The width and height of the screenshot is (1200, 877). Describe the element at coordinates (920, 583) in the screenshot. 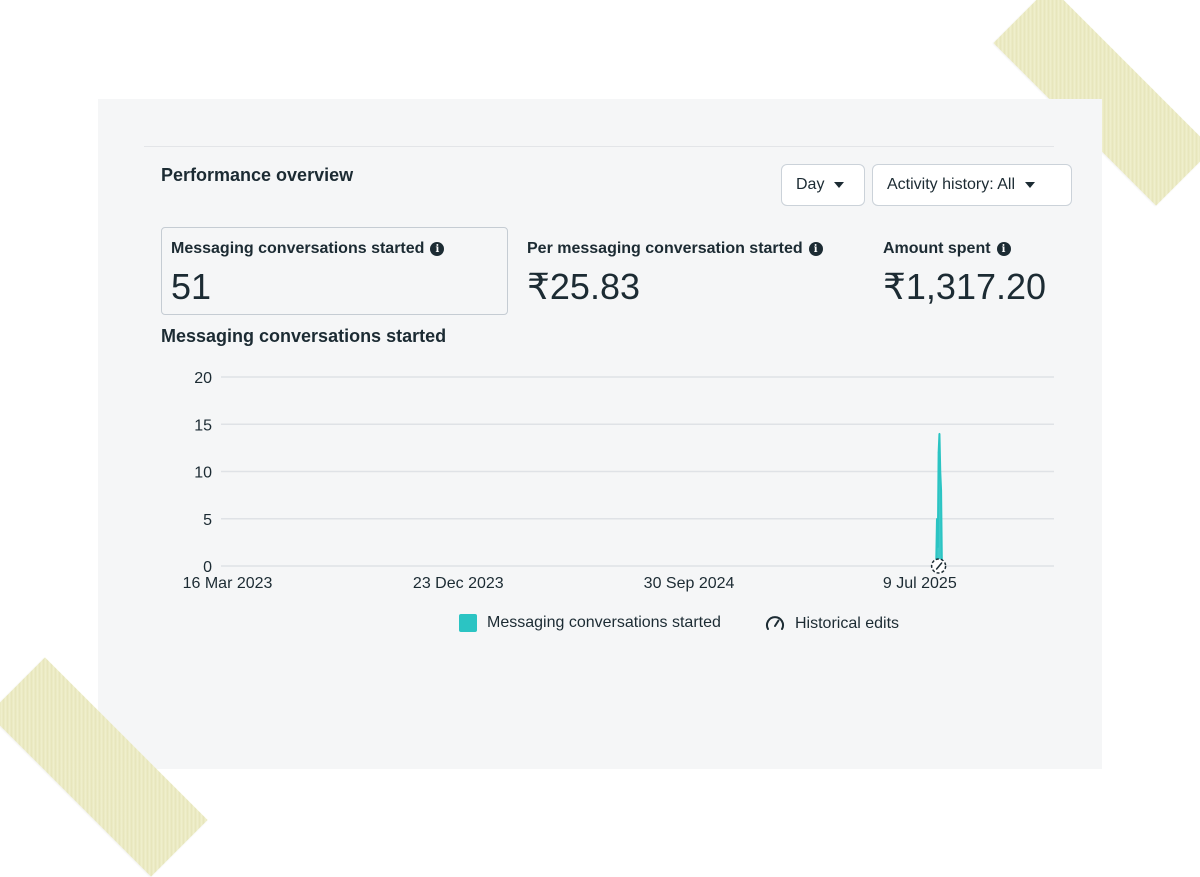

I see `x-tick-label: 9 Jul 2025` at that location.